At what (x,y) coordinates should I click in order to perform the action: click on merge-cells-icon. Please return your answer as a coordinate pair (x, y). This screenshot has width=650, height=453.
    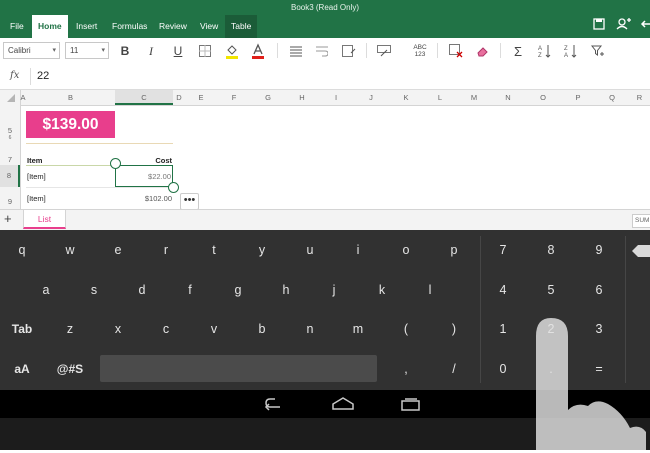
    Looking at the image, I should click on (349, 51).